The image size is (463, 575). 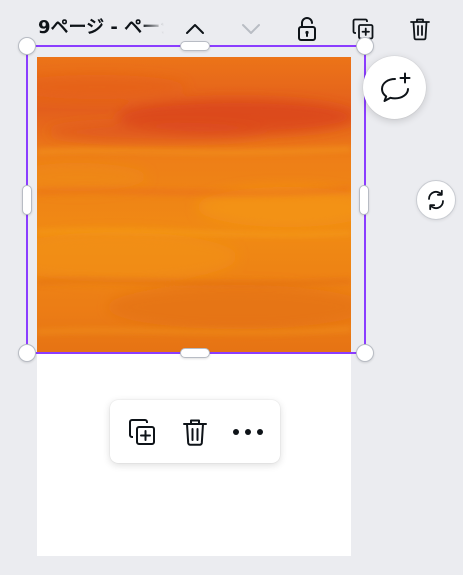 I want to click on add-comment-button, so click(x=394, y=87).